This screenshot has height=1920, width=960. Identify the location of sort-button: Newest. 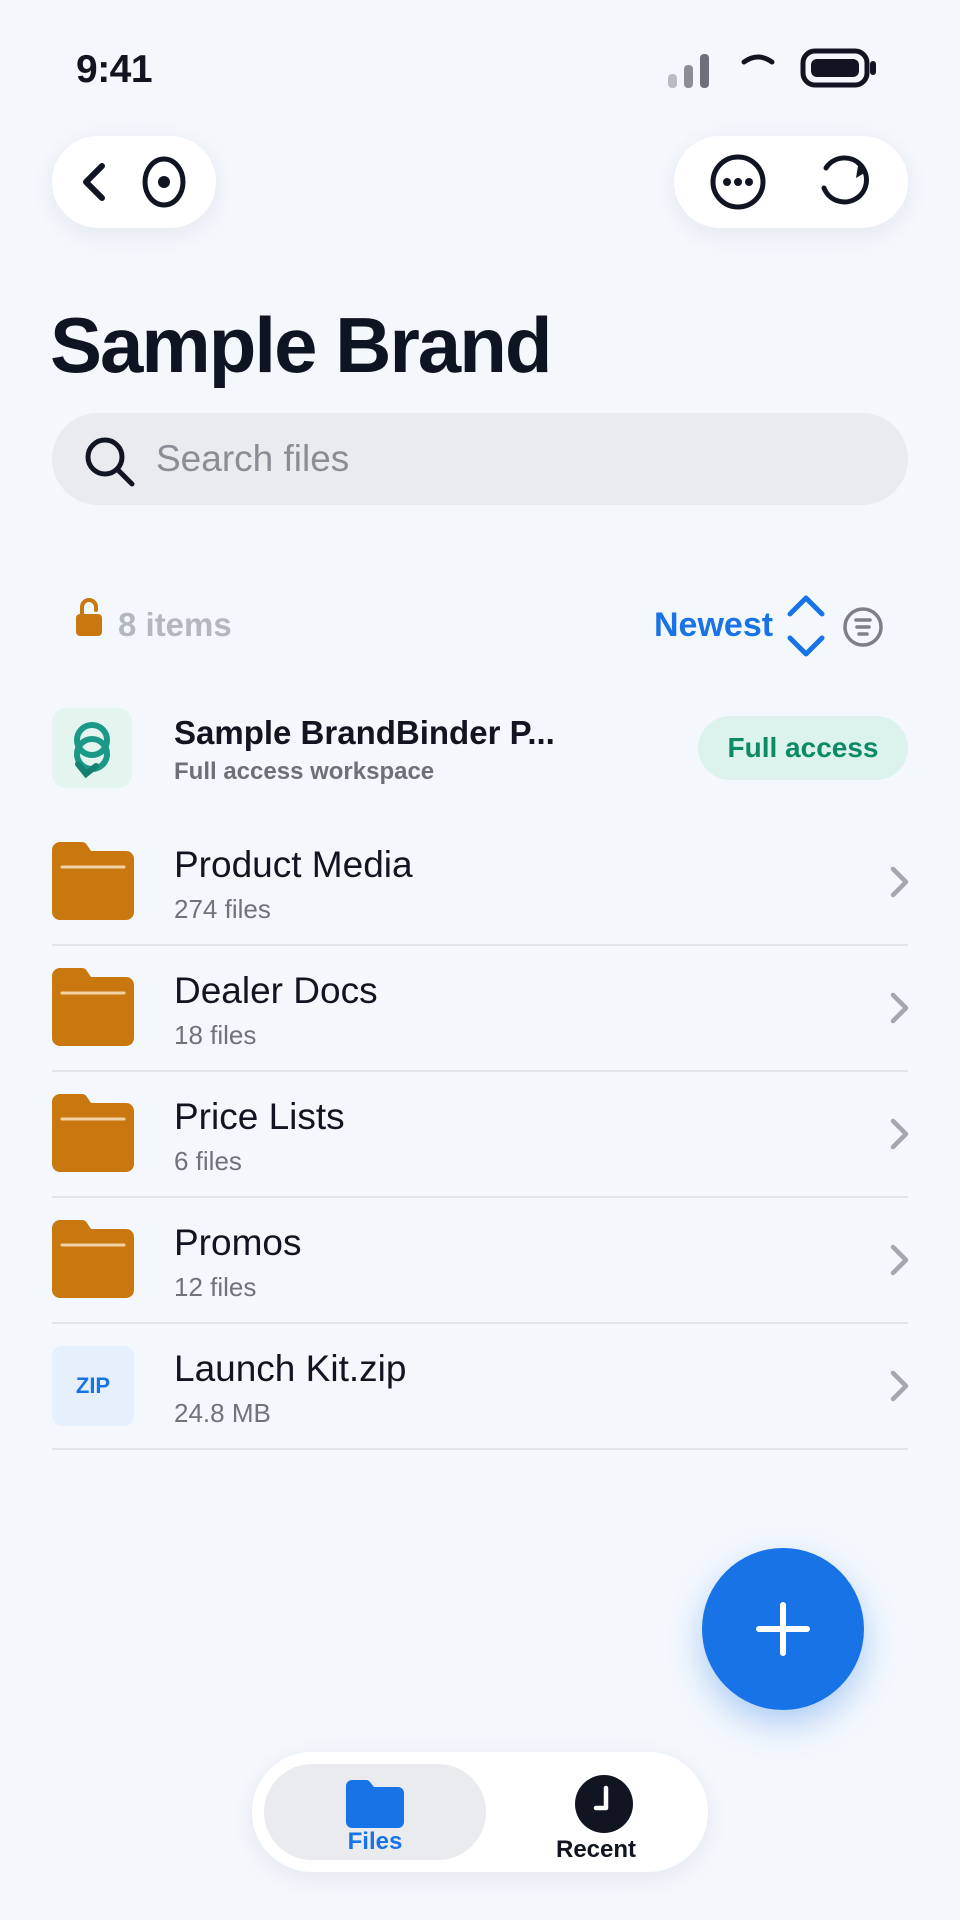
(713, 625).